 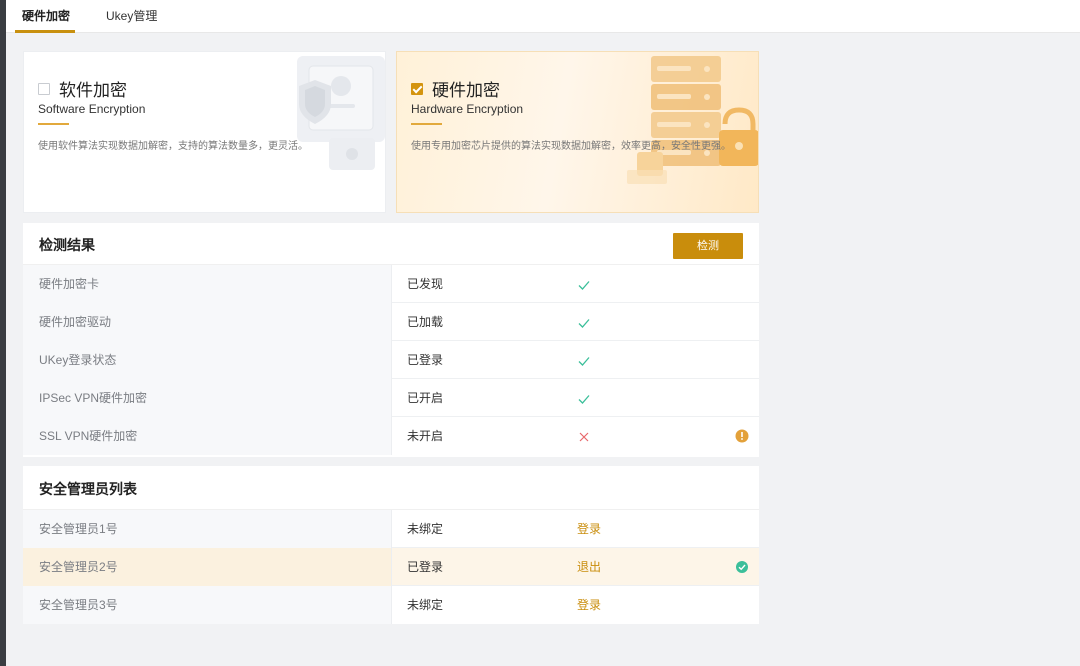 I want to click on detection-item-status: 已发现, so click(x=425, y=284).